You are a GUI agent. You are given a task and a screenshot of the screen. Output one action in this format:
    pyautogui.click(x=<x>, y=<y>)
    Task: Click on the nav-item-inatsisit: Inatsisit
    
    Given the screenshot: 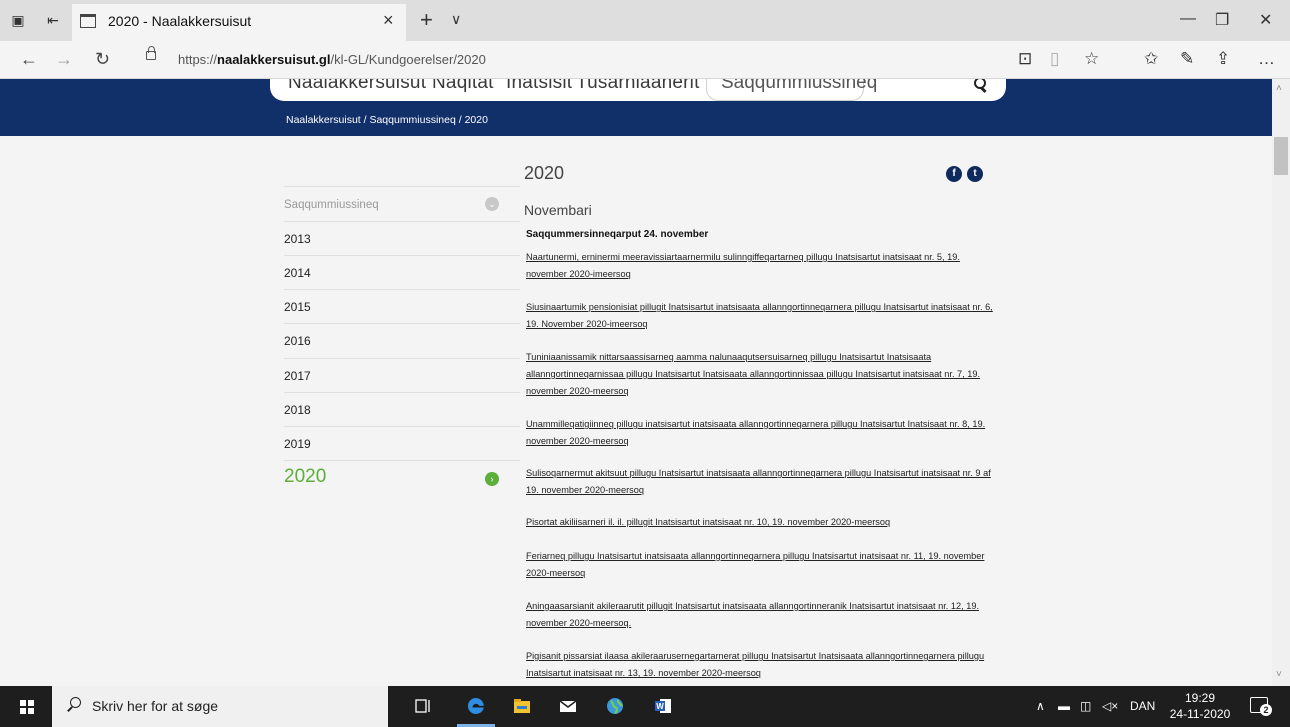 What is the action you would take?
    pyautogui.click(x=539, y=86)
    